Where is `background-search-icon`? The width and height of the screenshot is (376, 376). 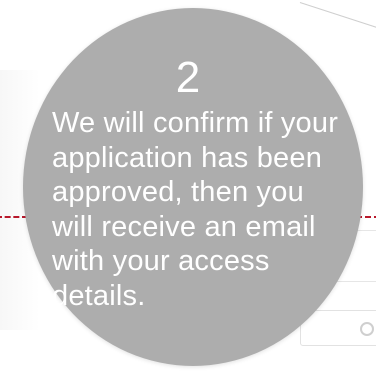
background-search-icon is located at coordinates (367, 329).